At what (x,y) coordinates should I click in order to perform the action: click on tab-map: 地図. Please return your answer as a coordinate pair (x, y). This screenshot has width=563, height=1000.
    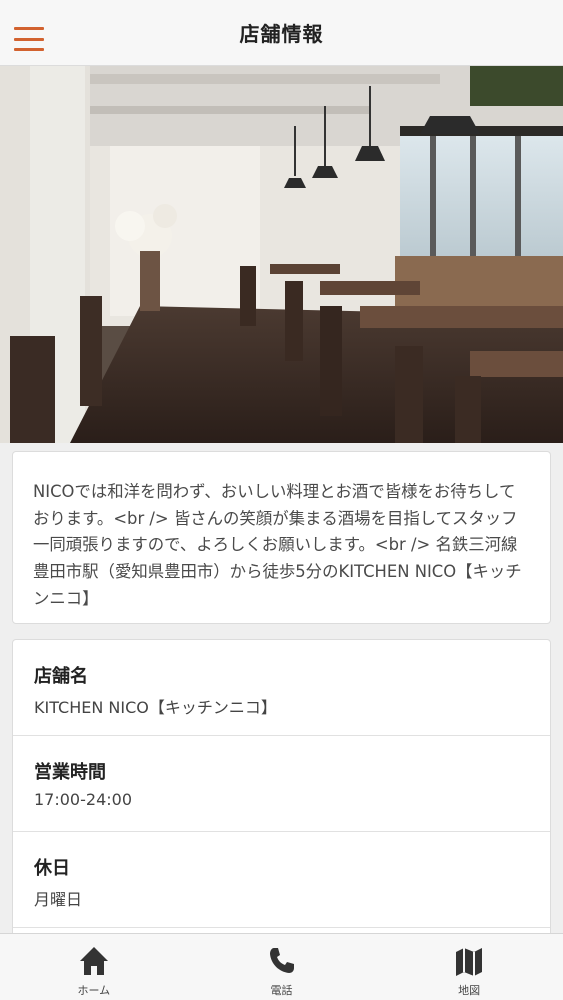
    Looking at the image, I should click on (469, 967).